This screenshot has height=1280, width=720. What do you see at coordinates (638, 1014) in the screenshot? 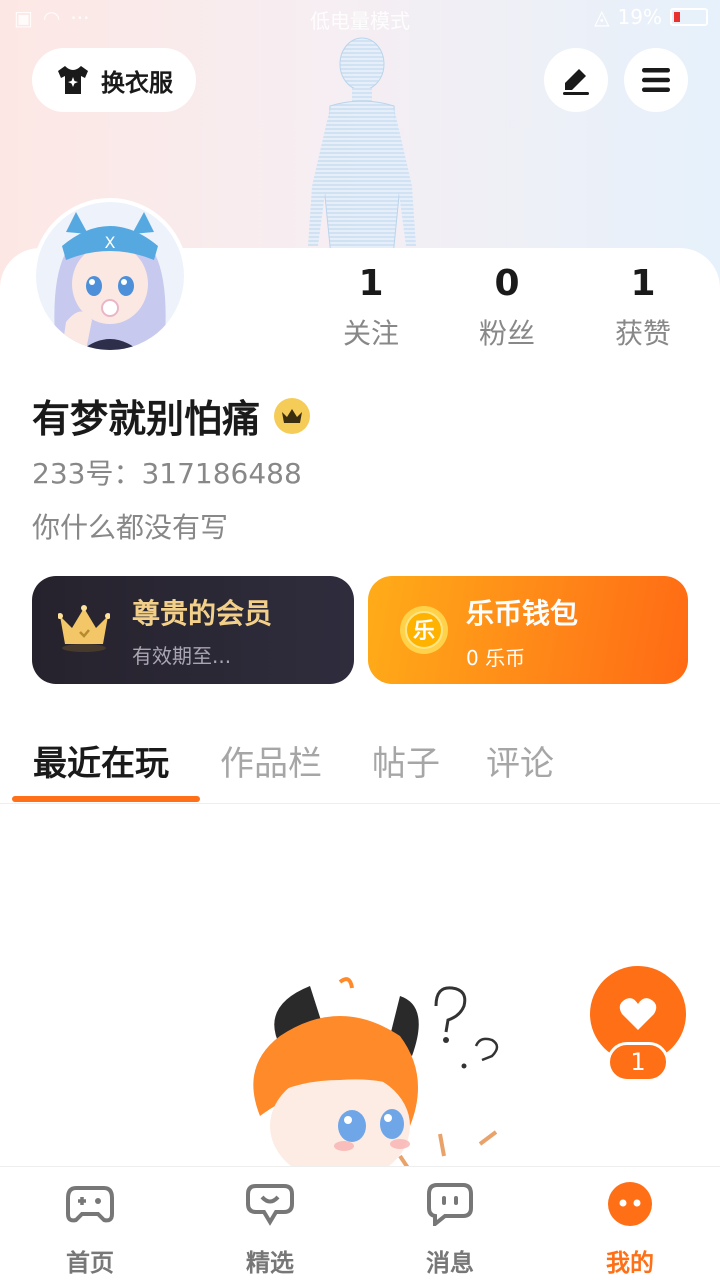
I see `heart-icon` at bounding box center [638, 1014].